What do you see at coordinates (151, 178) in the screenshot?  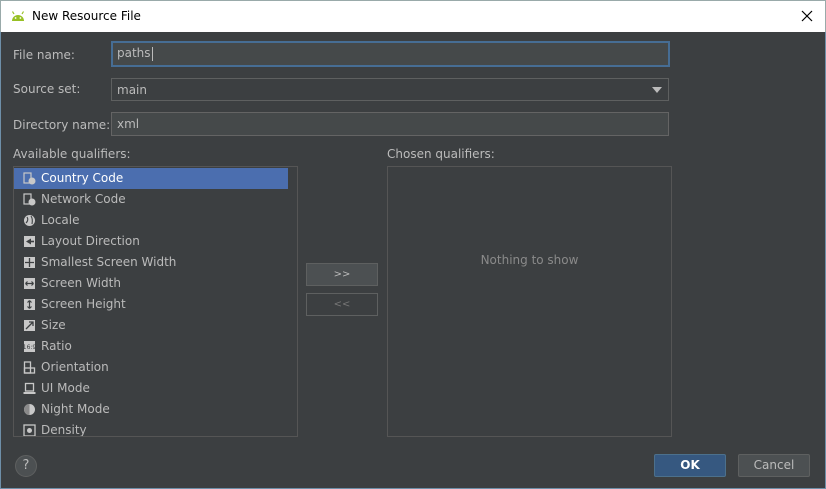 I see `qualifier-country-code: Country Code` at bounding box center [151, 178].